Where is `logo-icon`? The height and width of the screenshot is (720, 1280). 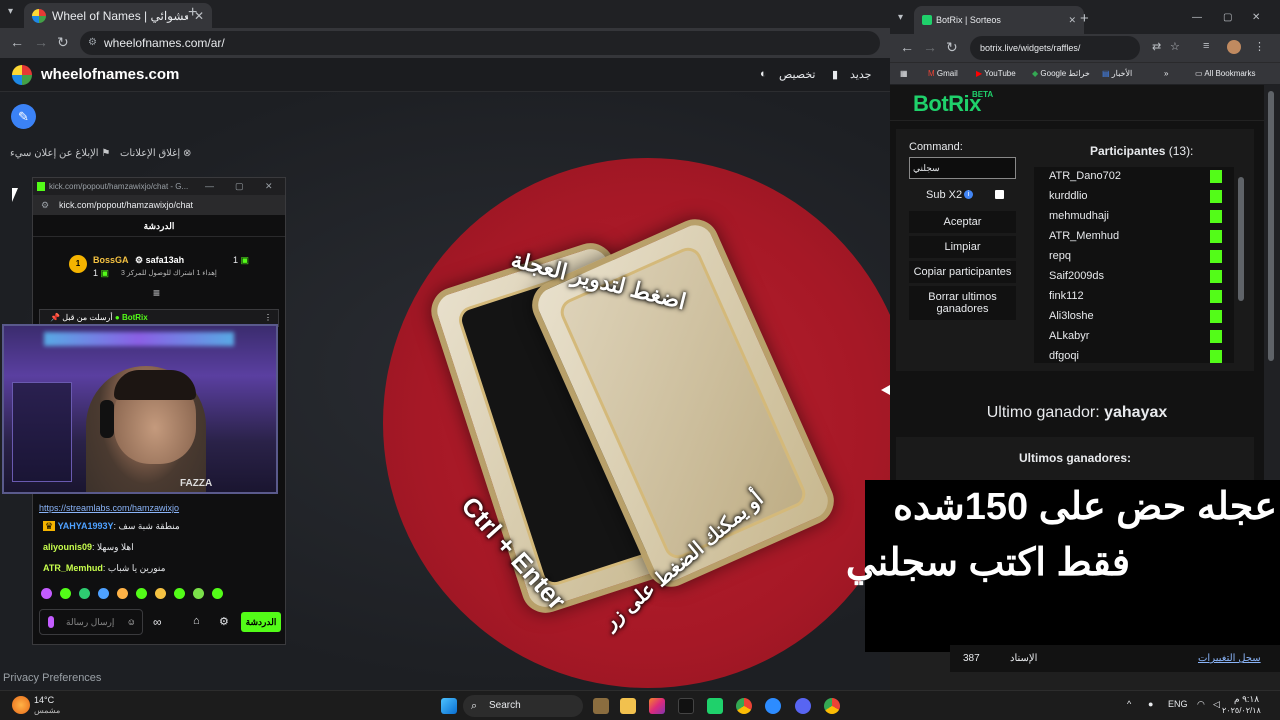
logo-icon is located at coordinates (22, 75).